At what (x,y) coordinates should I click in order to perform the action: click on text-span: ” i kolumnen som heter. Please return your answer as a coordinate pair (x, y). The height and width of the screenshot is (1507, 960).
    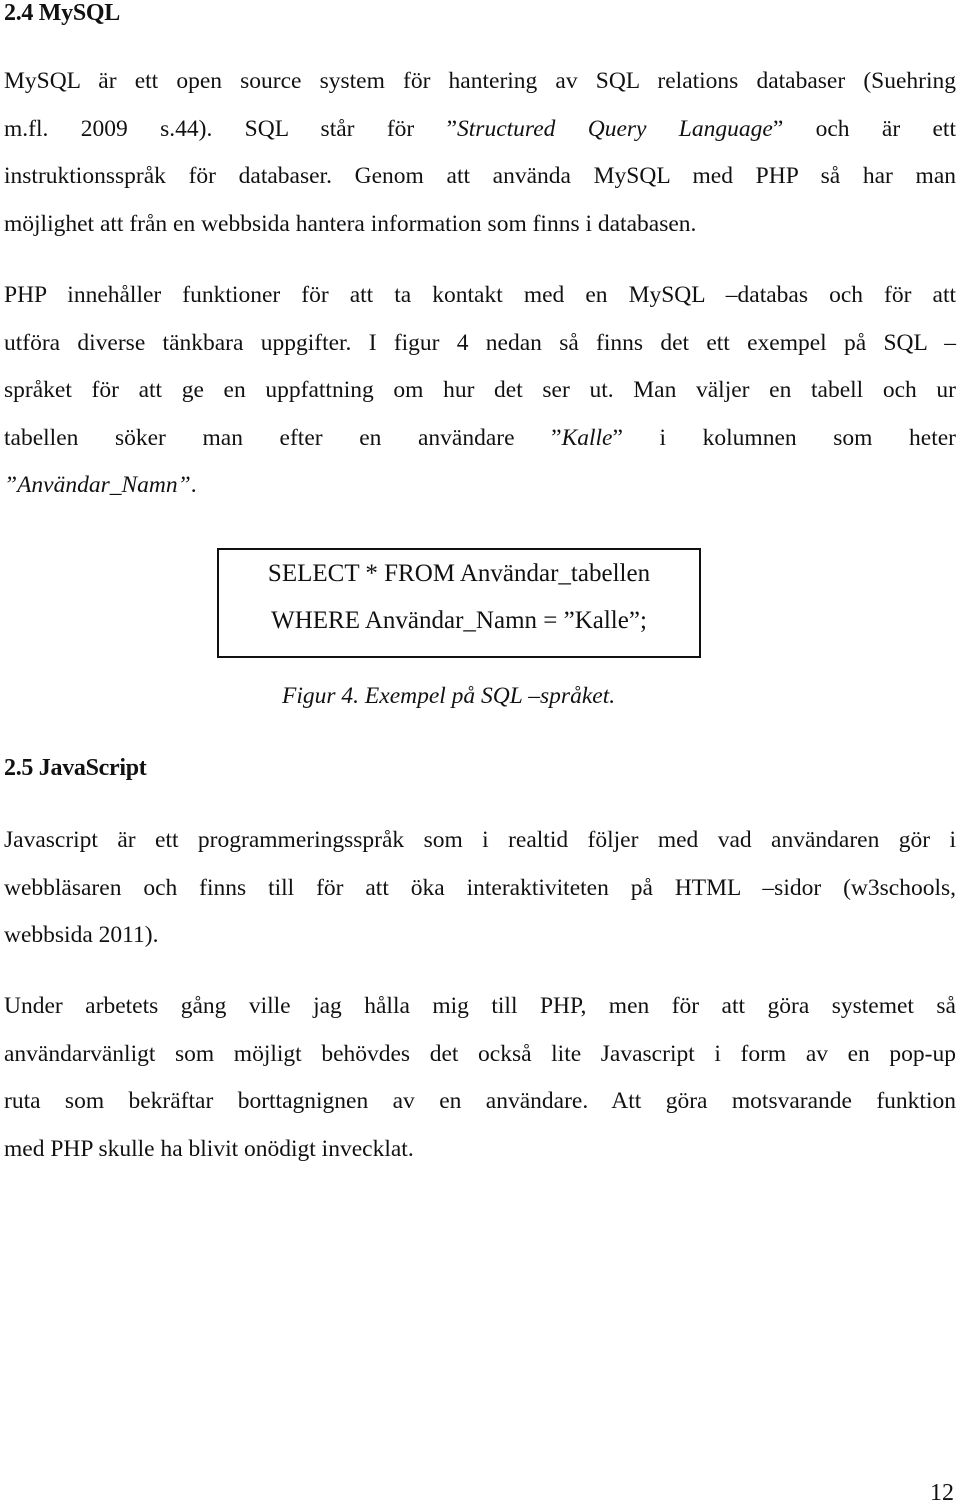
    Looking at the image, I should click on (784, 437).